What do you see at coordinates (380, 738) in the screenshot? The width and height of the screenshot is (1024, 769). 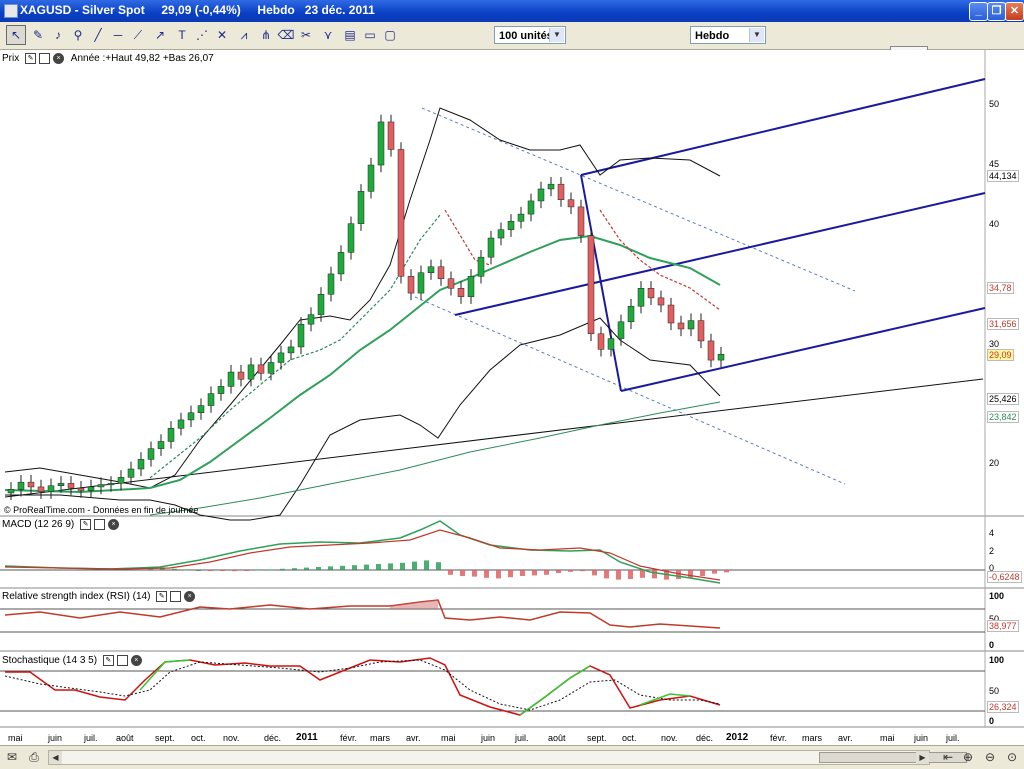 I see `x-tick: mars` at bounding box center [380, 738].